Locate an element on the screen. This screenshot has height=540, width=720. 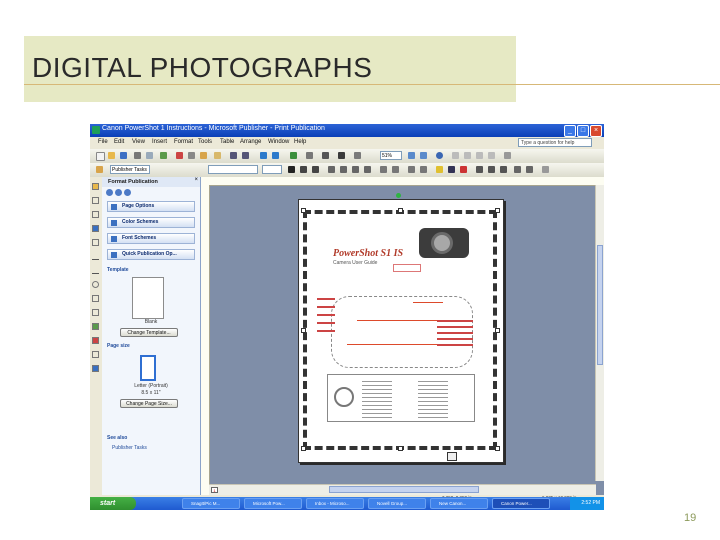
maximize-icon: □ is located at coordinates (583, 131).